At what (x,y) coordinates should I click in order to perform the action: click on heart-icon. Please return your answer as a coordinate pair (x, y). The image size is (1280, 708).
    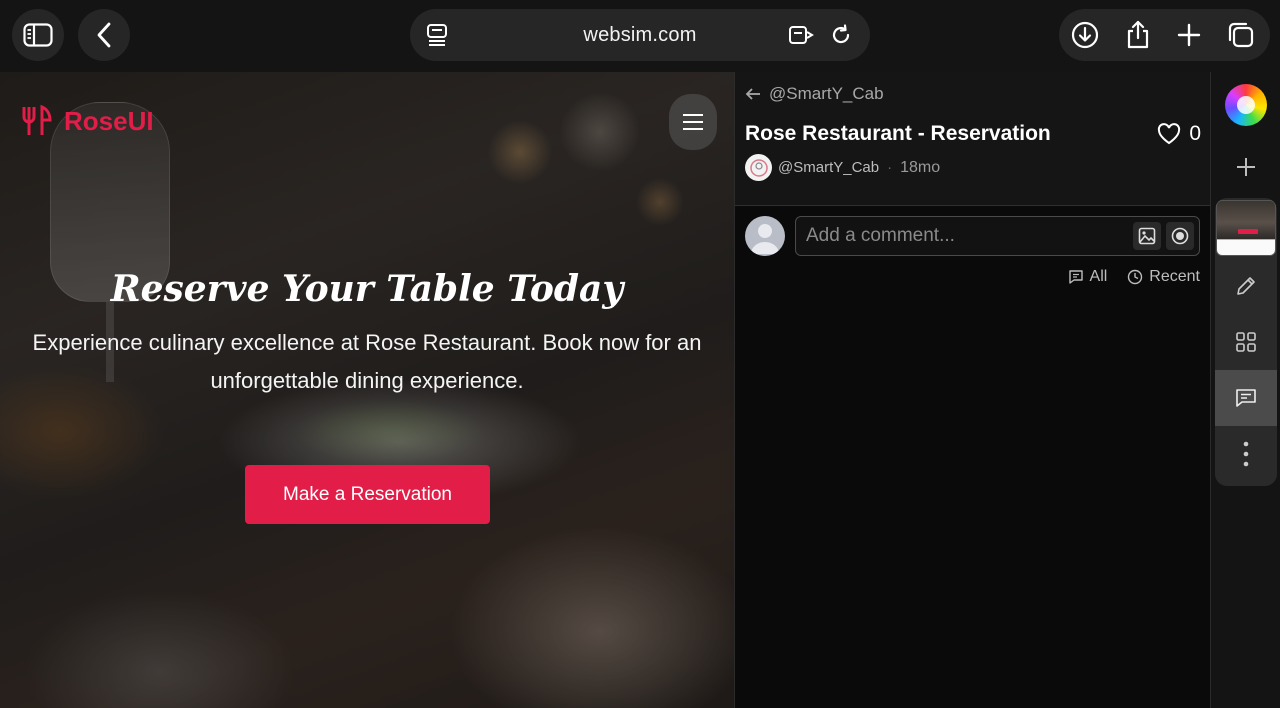
    Looking at the image, I should click on (1169, 134).